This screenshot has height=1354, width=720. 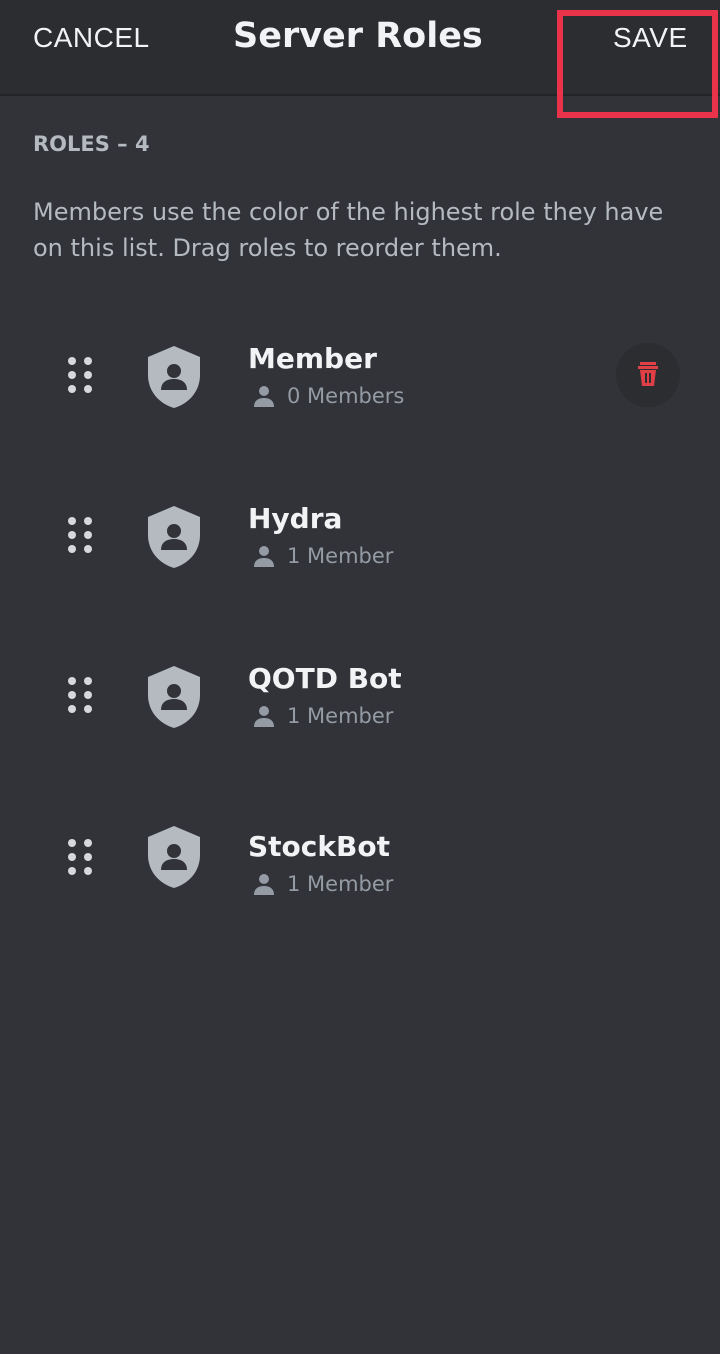 I want to click on role-row-stockbot: StockBot 1 Member, so click(x=360, y=863).